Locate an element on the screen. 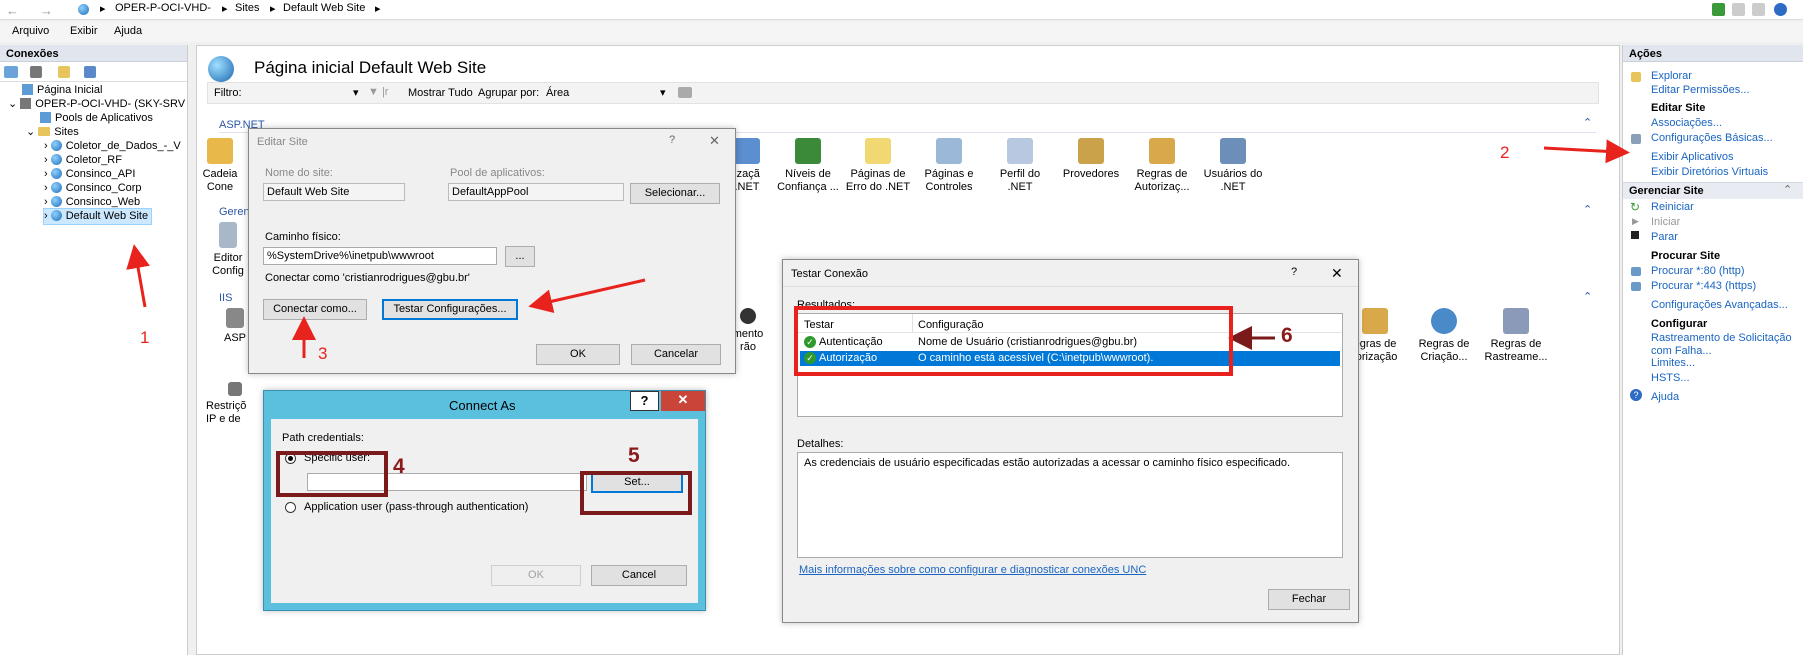 The height and width of the screenshot is (655, 1803). annotation-4: 4 is located at coordinates (399, 466).